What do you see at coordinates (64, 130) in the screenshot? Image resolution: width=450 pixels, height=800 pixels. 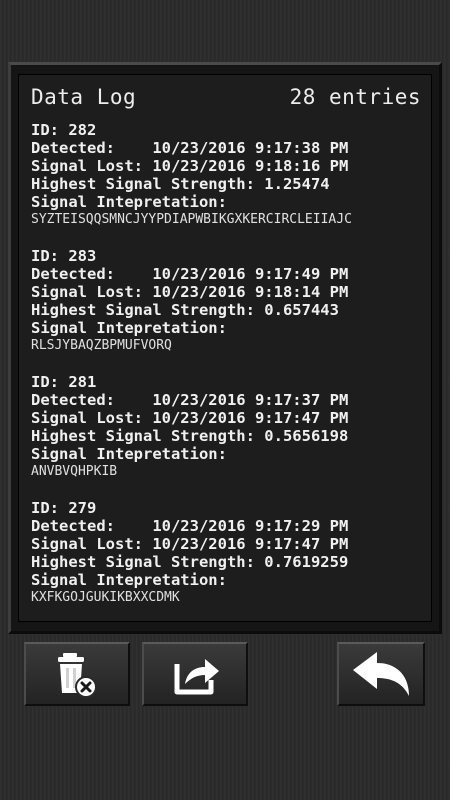 I see `entry-id: ID: 282` at bounding box center [64, 130].